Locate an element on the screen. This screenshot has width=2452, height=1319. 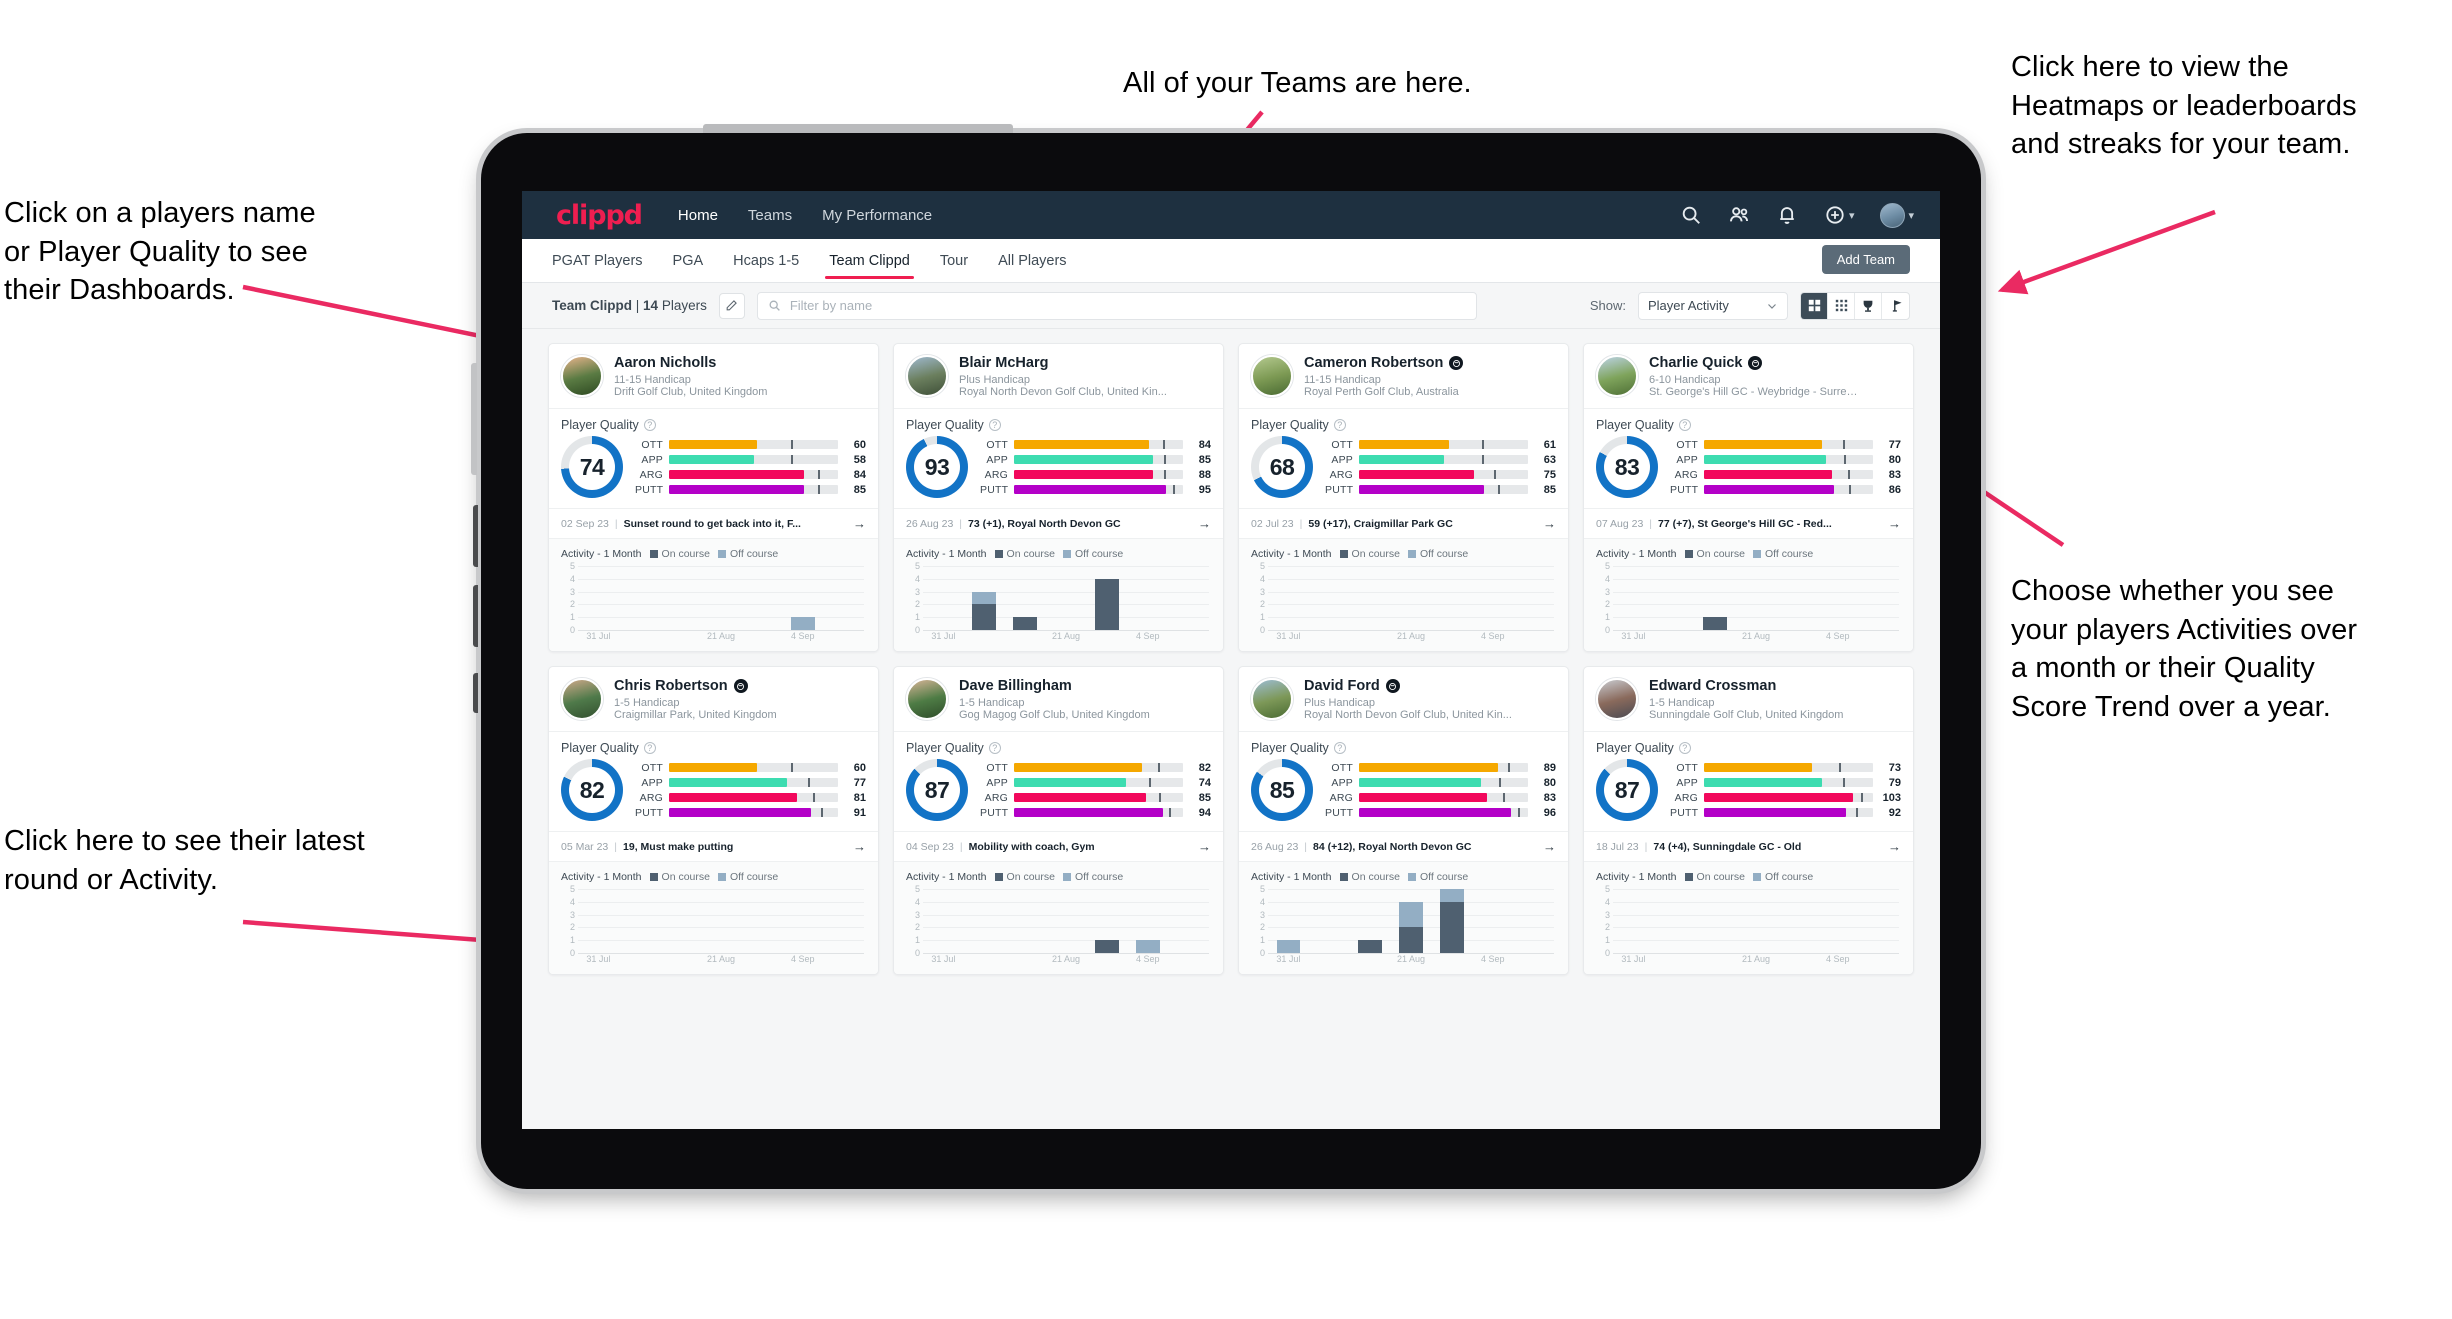
pencil-icon is located at coordinates (732, 305).